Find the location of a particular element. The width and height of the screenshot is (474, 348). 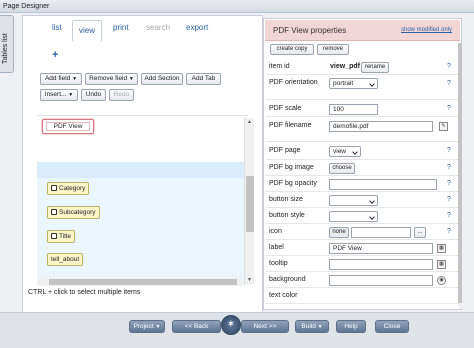

pdf-page-select: view is located at coordinates (345, 151).